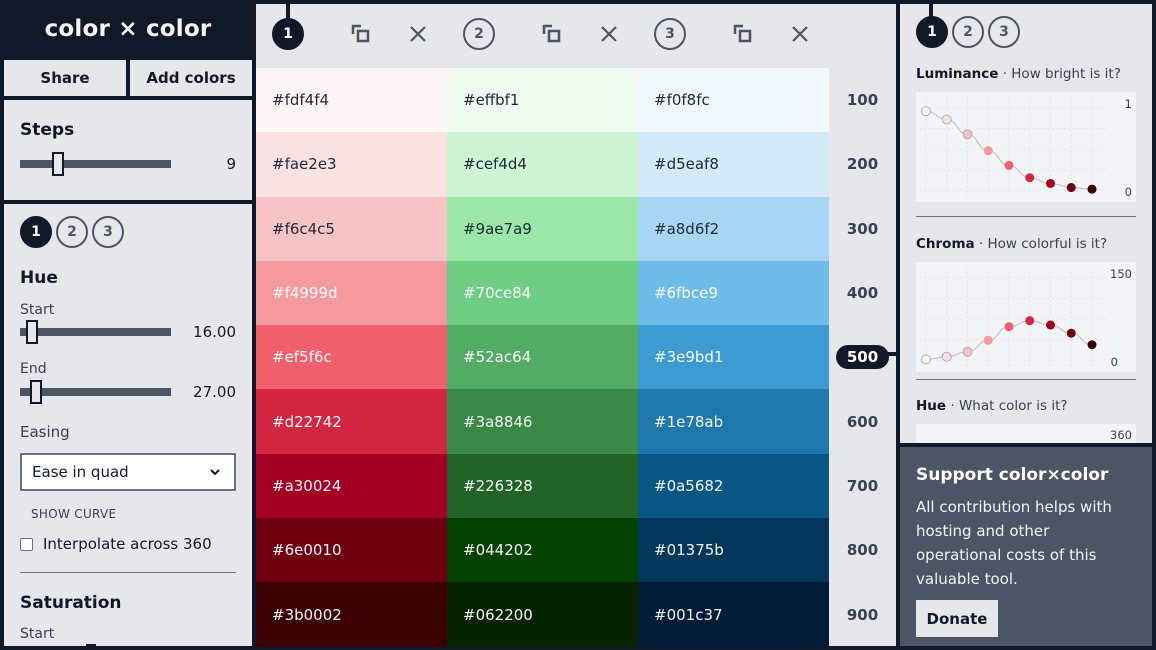 This screenshot has width=1156, height=650. I want to click on chart-tabs: 1 2 3, so click(968, 32).